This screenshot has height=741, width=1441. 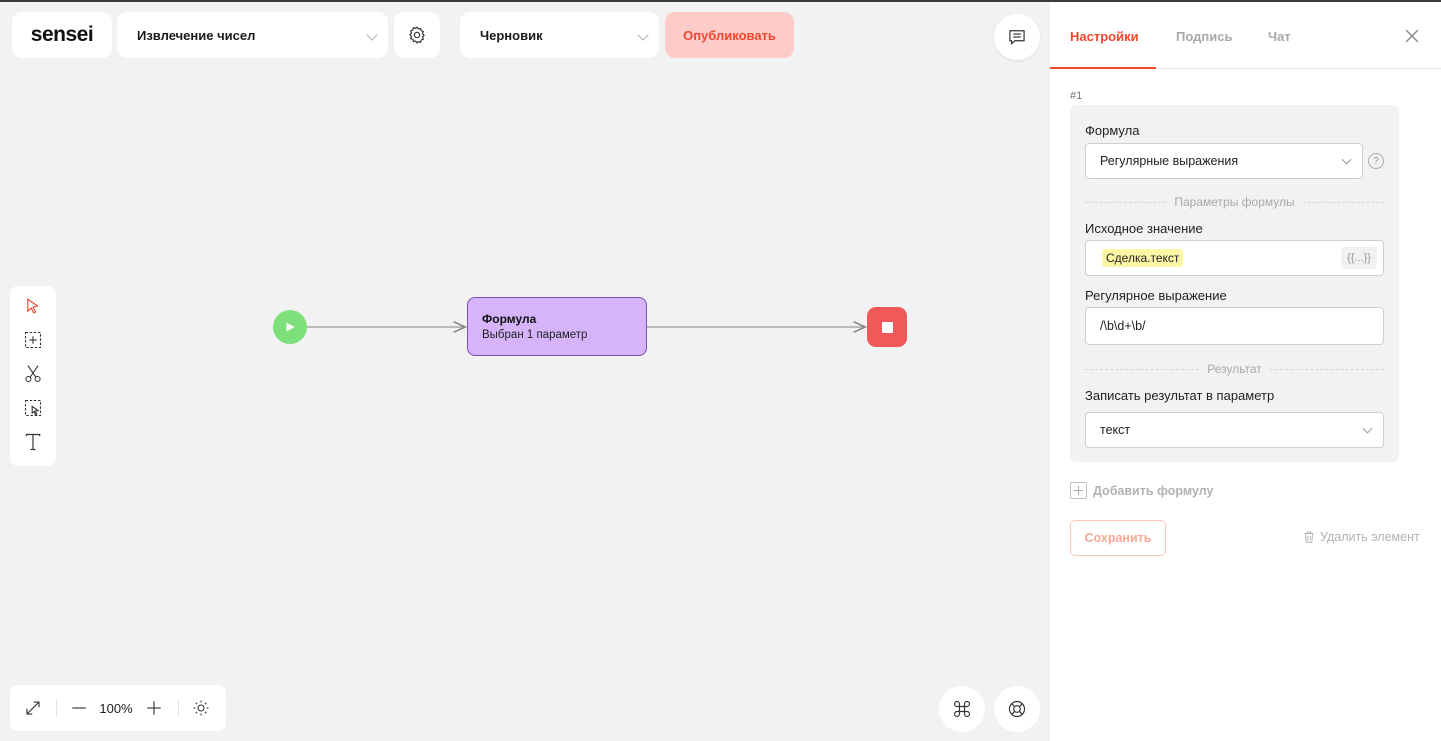 I want to click on node-subtitle: Выбран 1 параметр, so click(x=535, y=335).